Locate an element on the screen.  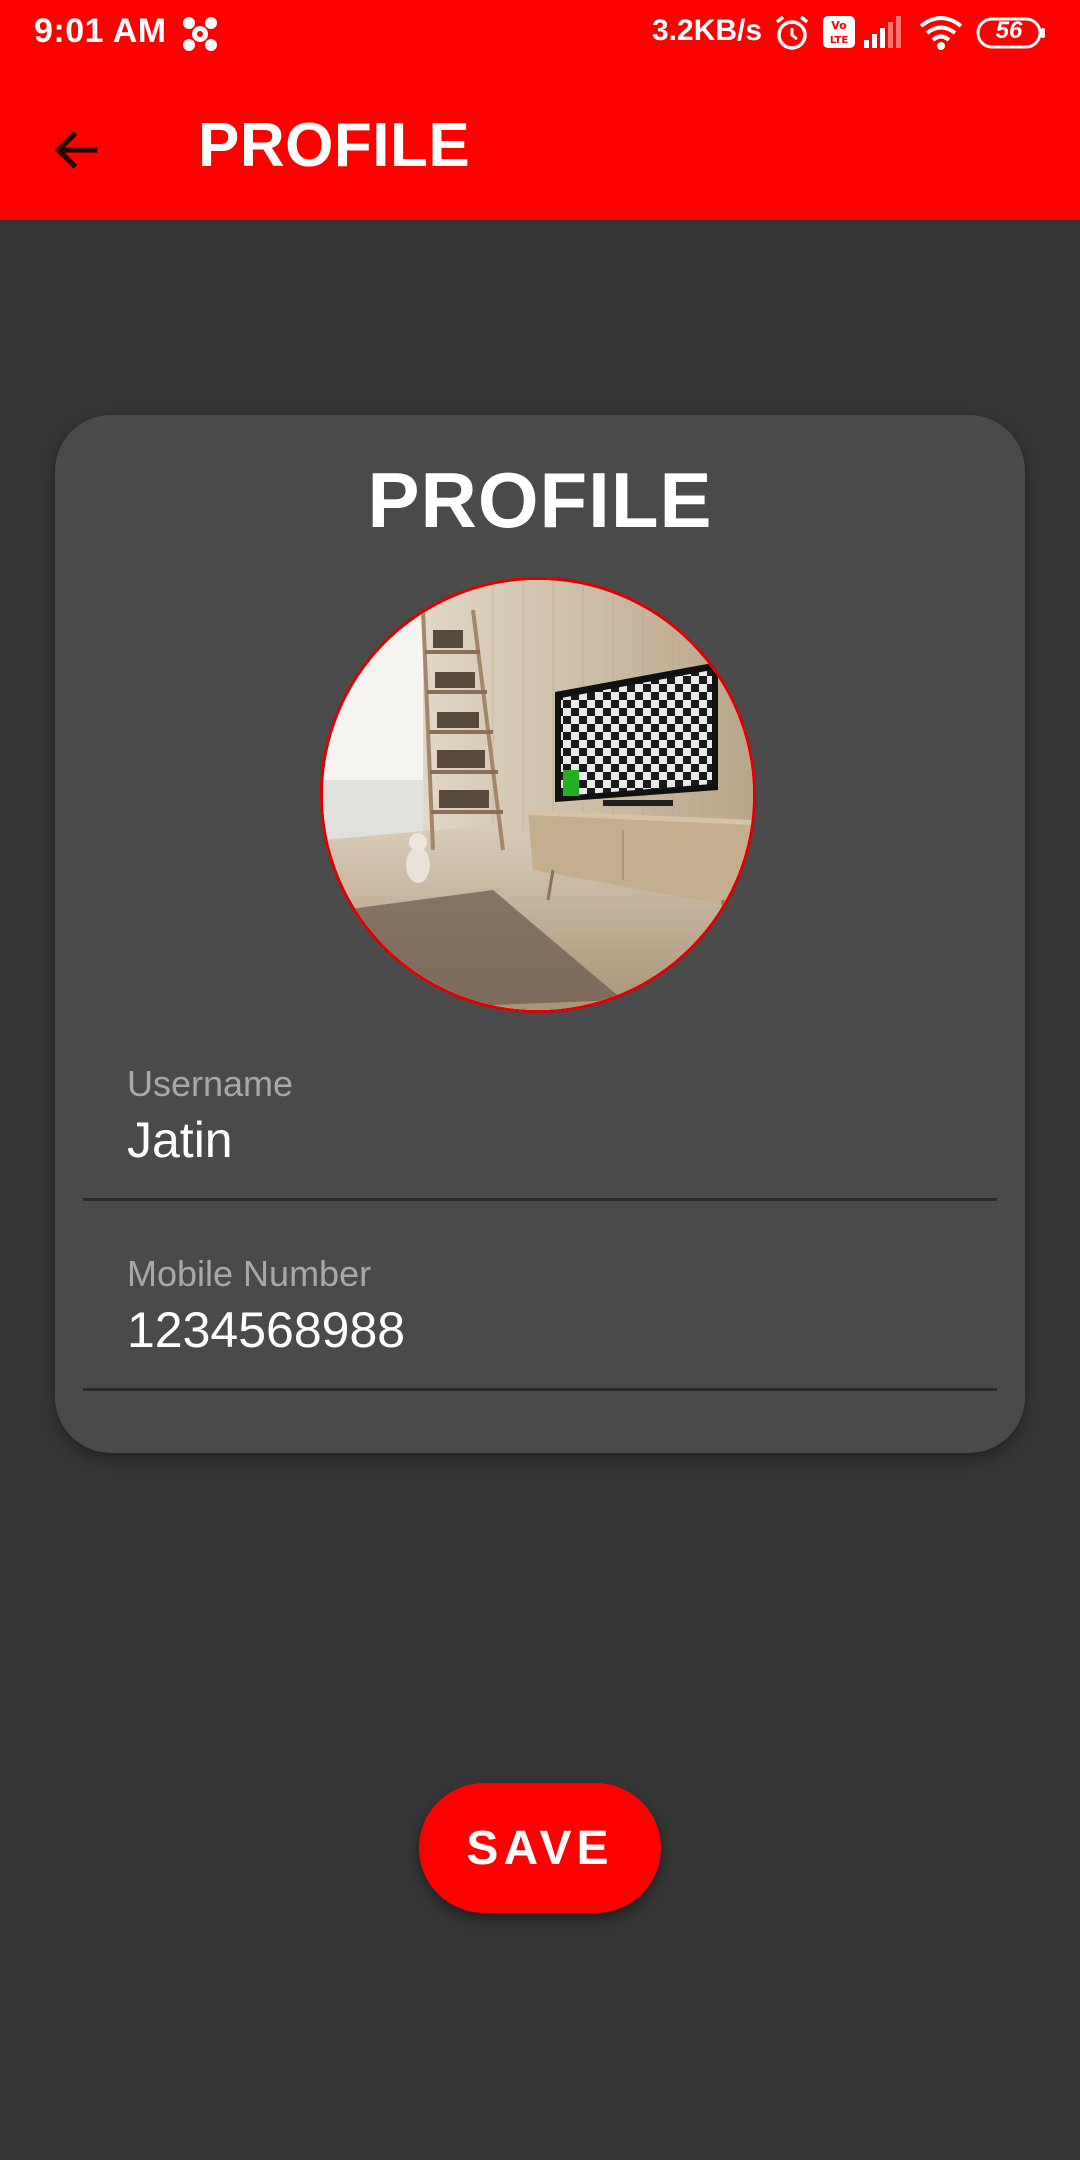
username-field: Username Jatin is located at coordinates (540, 1143).